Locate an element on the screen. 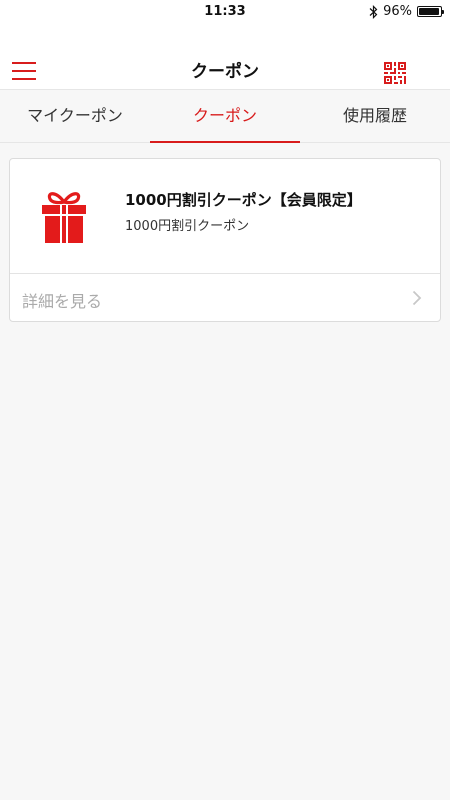 This screenshot has width=450, height=800. status-right: 96% is located at coordinates (406, 11).